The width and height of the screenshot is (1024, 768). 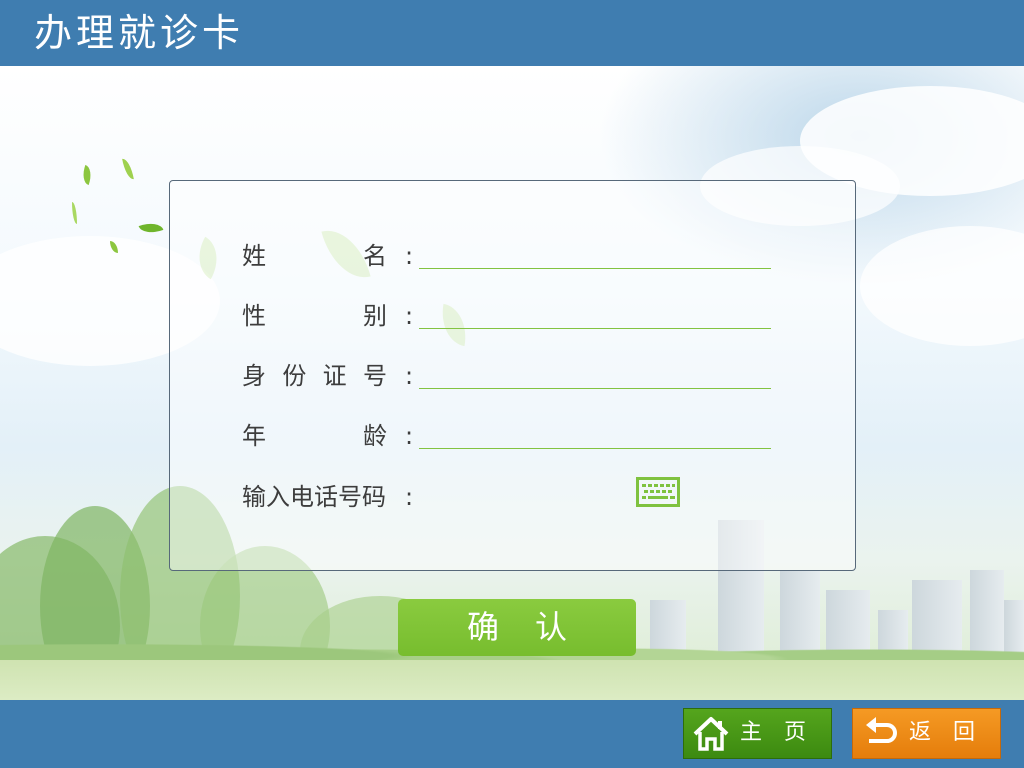 I want to click on age-input, so click(x=595, y=448).